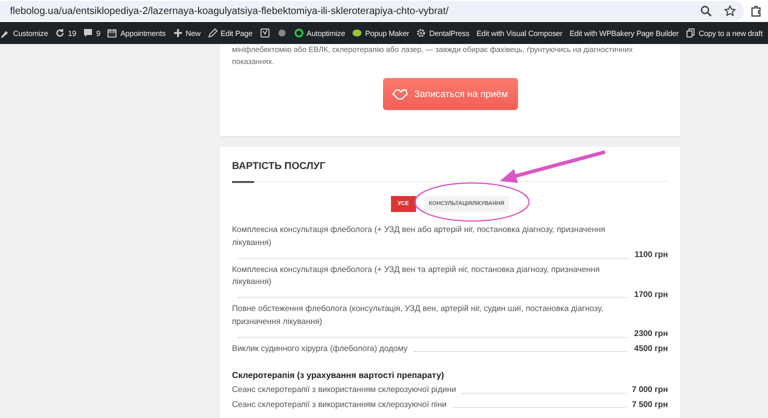 The width and height of the screenshot is (768, 418). Describe the element at coordinates (418, 315) in the screenshot. I see `service-name: Повне обстеження флеболога (консультація, УЗД вен, артерій ніг, судин шиї, постановка діагнозу, призначення лікування)` at that location.